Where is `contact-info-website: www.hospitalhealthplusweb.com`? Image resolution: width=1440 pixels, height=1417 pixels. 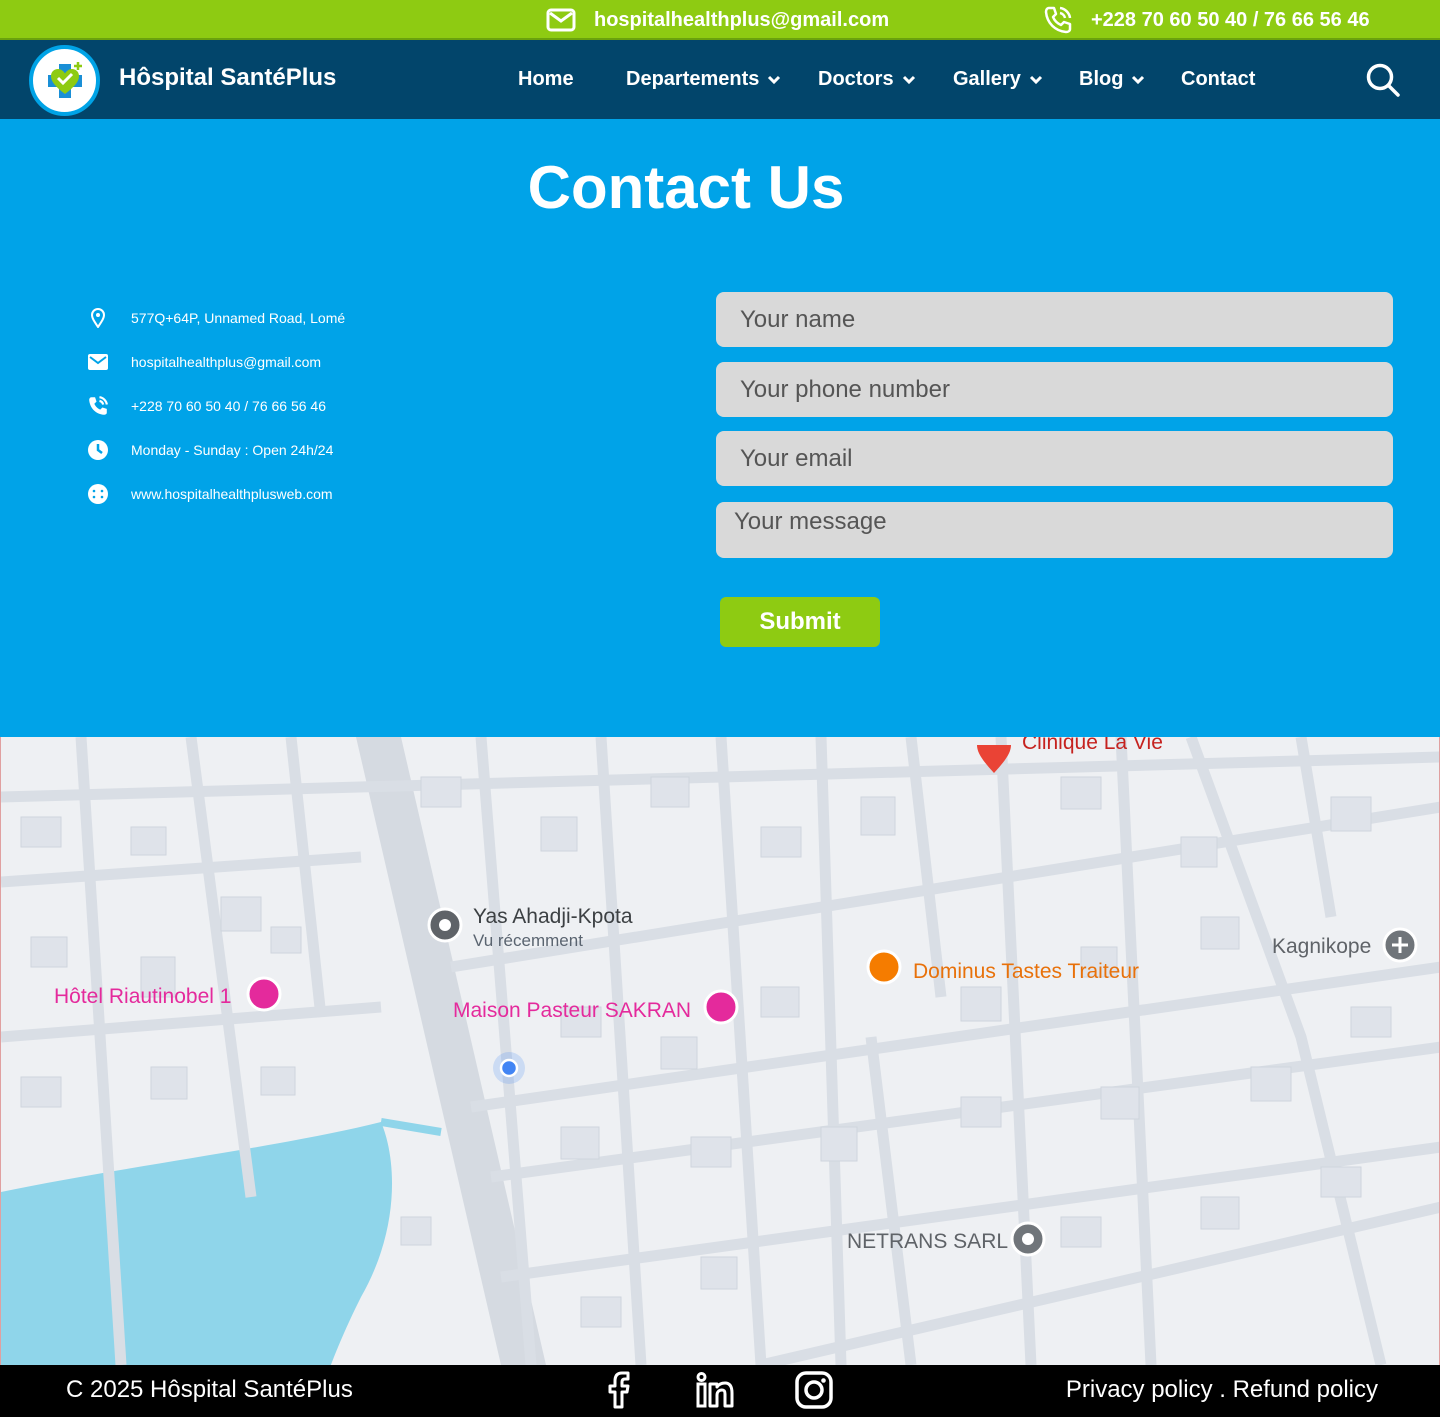
contact-info-website: www.hospitalhealthplusweb.com is located at coordinates (209, 494).